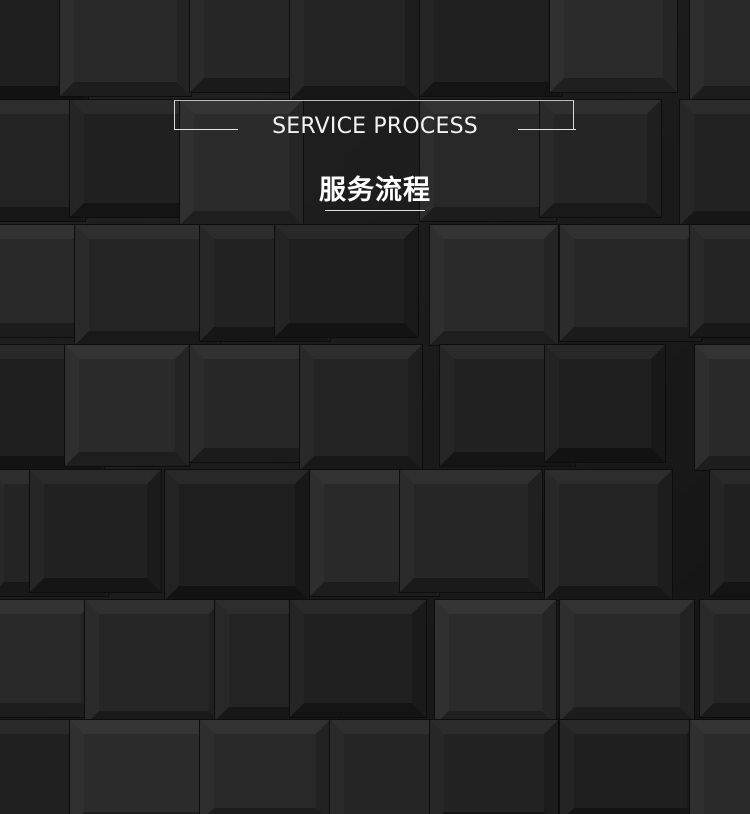 This screenshot has width=750, height=814. Describe the element at coordinates (375, 210) in the screenshot. I see `title-underline` at that location.